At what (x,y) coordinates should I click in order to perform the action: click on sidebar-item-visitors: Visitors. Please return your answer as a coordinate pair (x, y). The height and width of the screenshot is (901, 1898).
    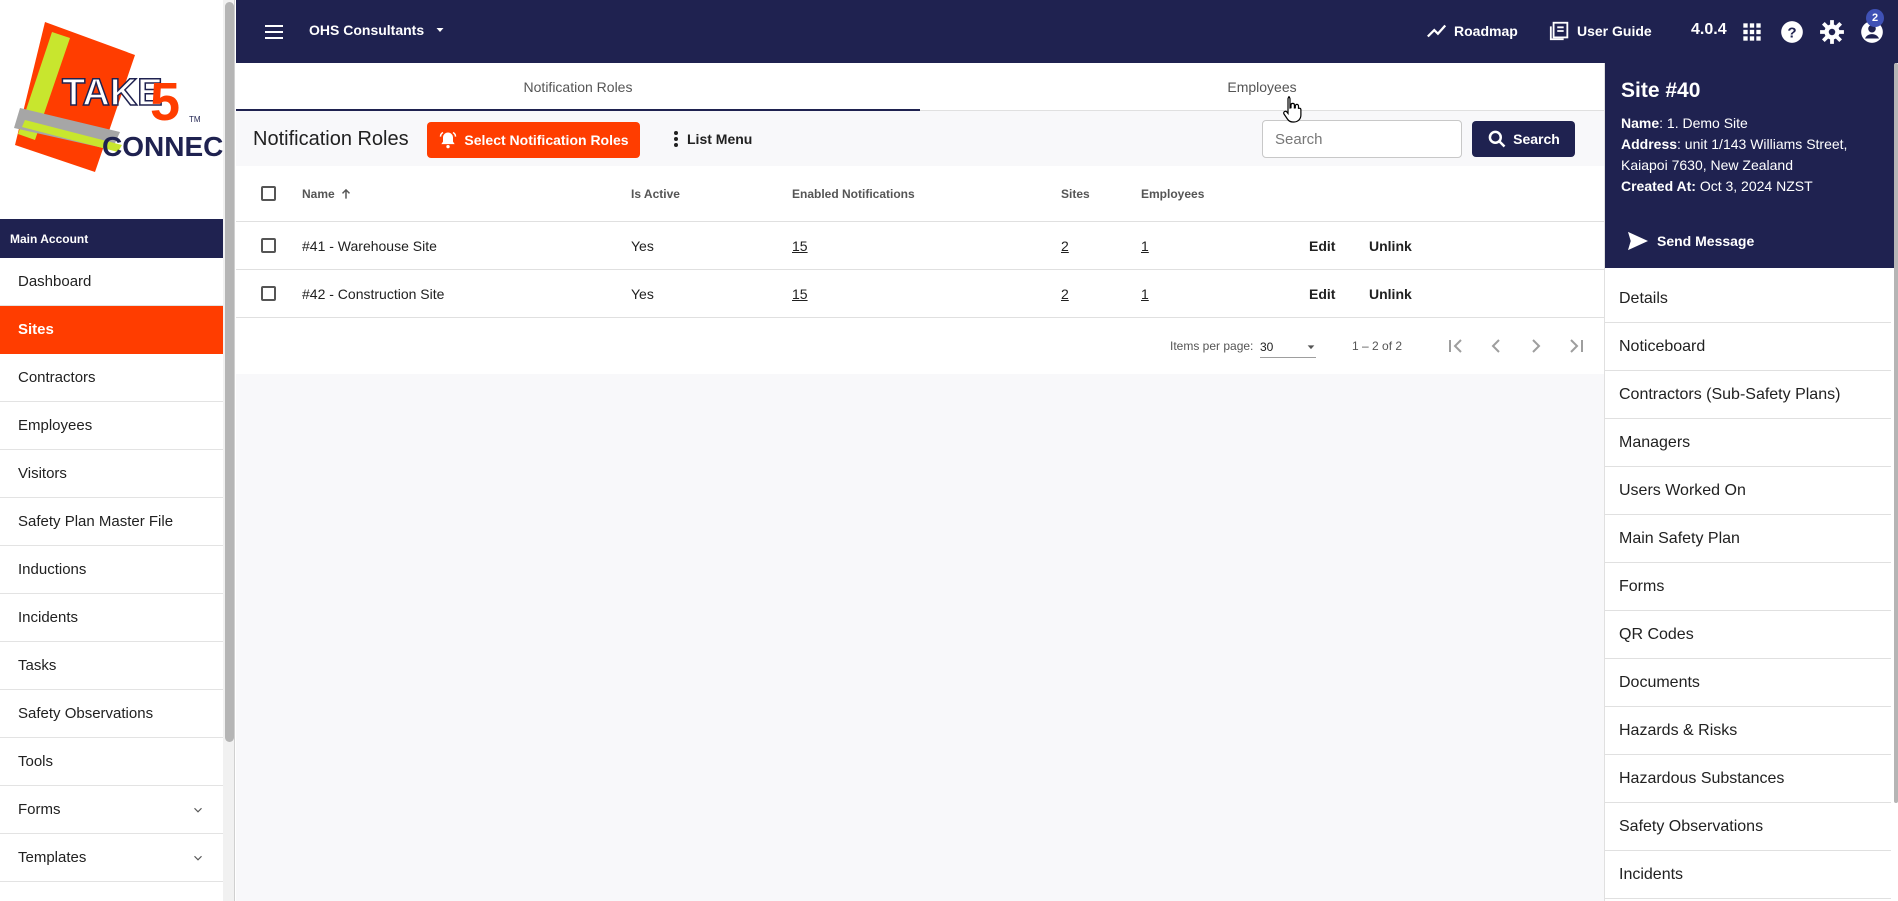
    Looking at the image, I should click on (111, 474).